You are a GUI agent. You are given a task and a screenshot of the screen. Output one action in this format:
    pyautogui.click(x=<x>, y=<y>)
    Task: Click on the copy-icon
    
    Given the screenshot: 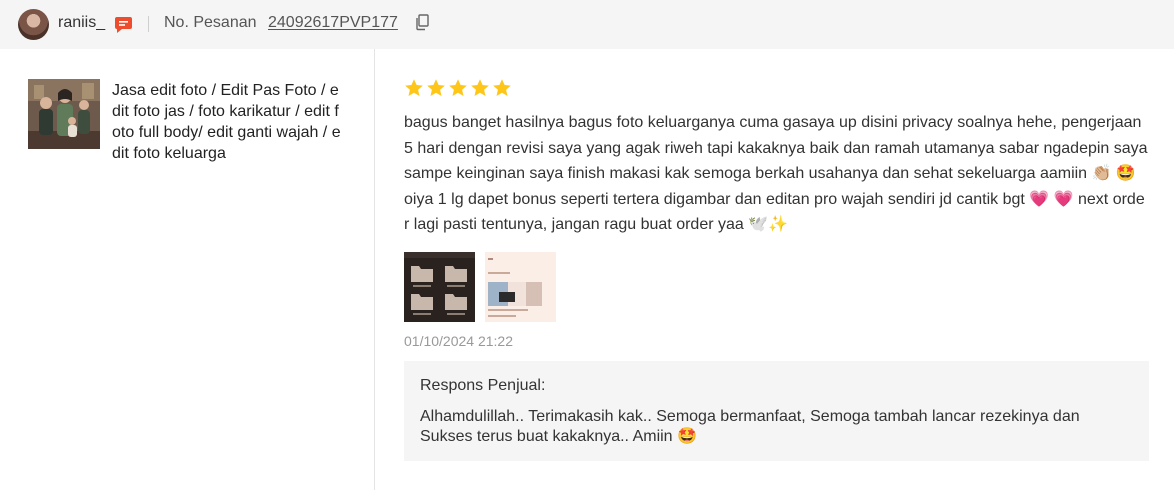 What is the action you would take?
    pyautogui.click(x=422, y=22)
    